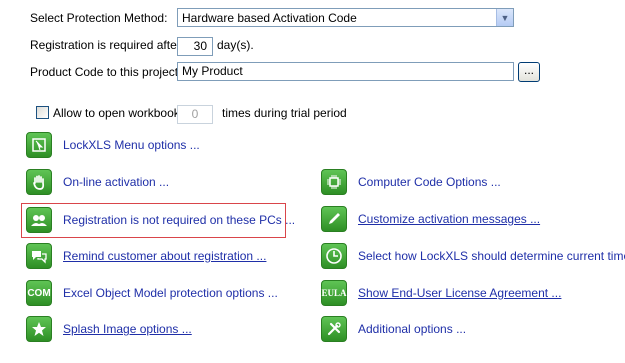 The height and width of the screenshot is (363, 625). I want to click on registration-days-input: 30, so click(195, 46).